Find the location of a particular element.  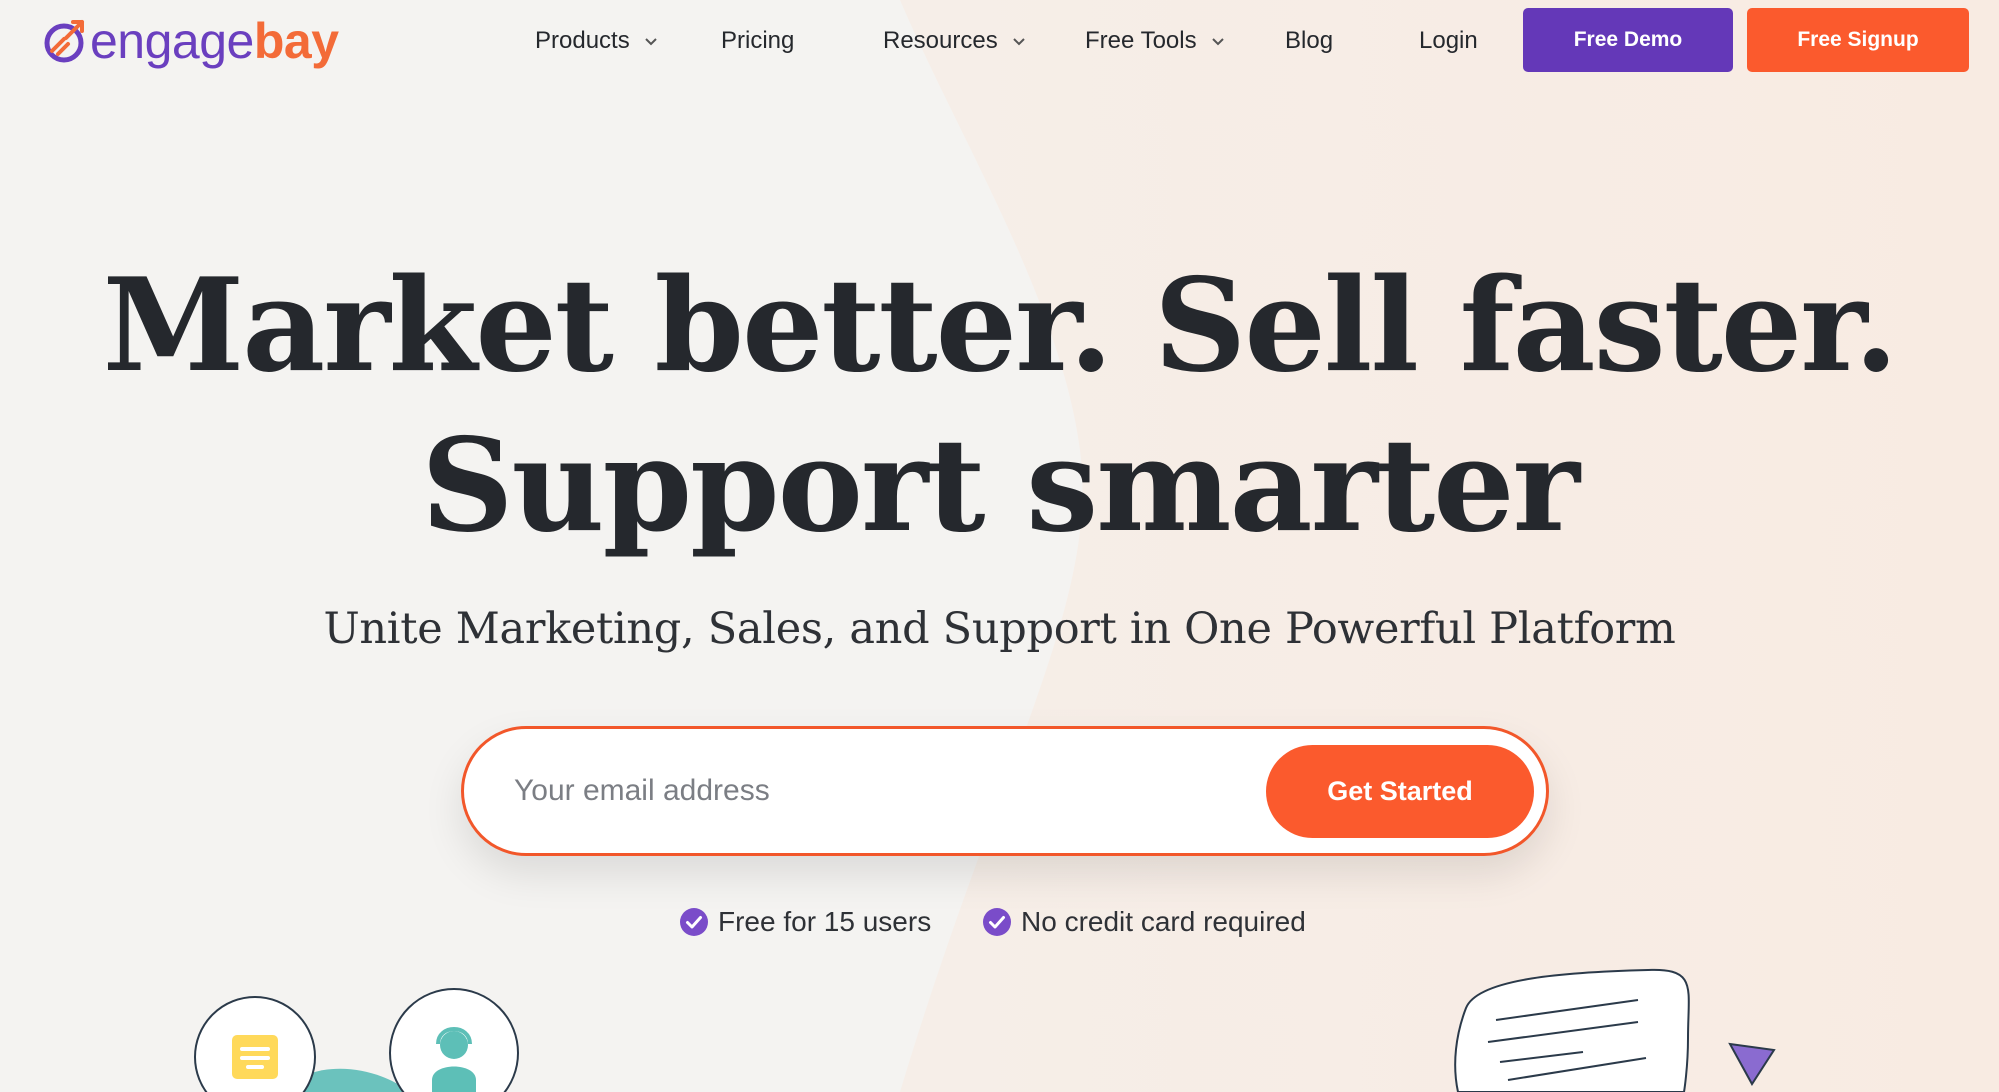

get-started-button: Get Started is located at coordinates (1400, 791).